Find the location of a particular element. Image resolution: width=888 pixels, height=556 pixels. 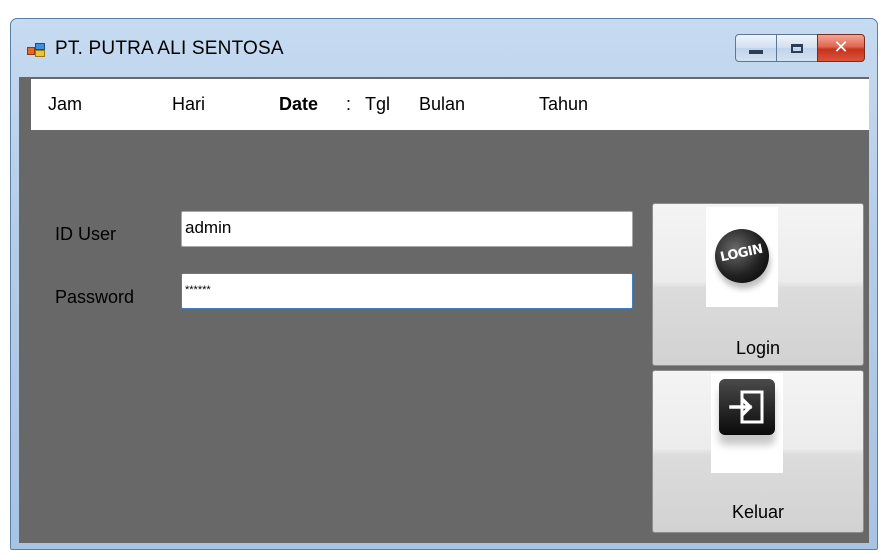

date-time-bar: Jam Hari Date : Tgl Bulan Tahun is located at coordinates (450, 104).